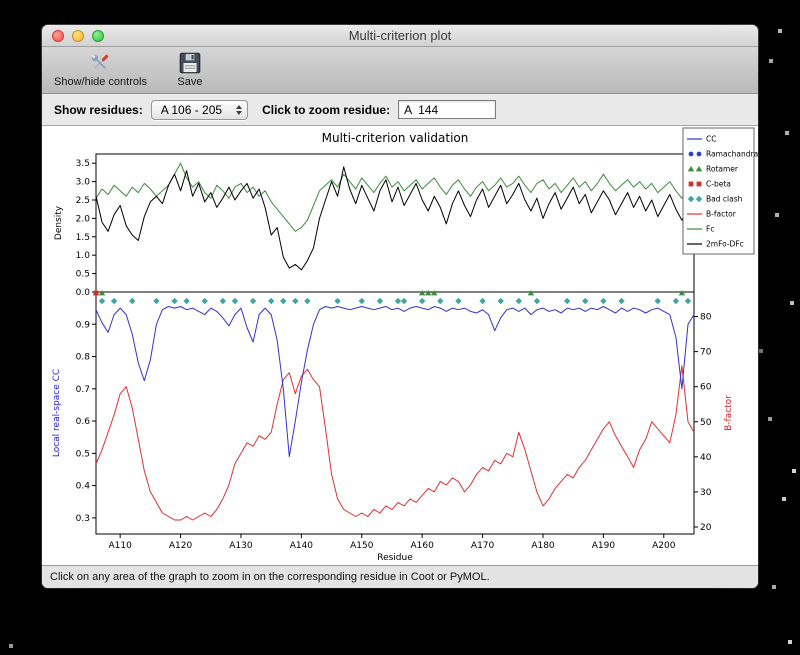 This screenshot has width=800, height=655. Describe the element at coordinates (725, 244) in the screenshot. I see `legend-label: 2mFo-DFc` at that location.